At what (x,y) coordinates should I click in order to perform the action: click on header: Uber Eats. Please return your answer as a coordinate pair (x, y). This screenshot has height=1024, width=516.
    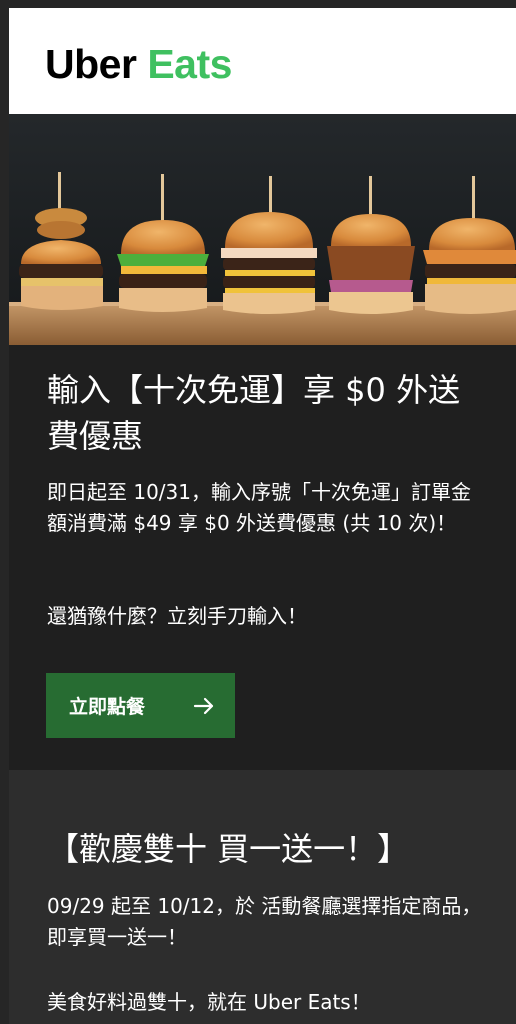
    Looking at the image, I should click on (262, 61).